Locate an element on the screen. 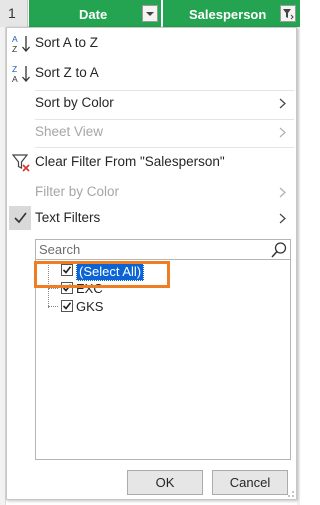 This screenshot has height=505, width=320. menu-item-label: Sort by Color is located at coordinates (74, 102).